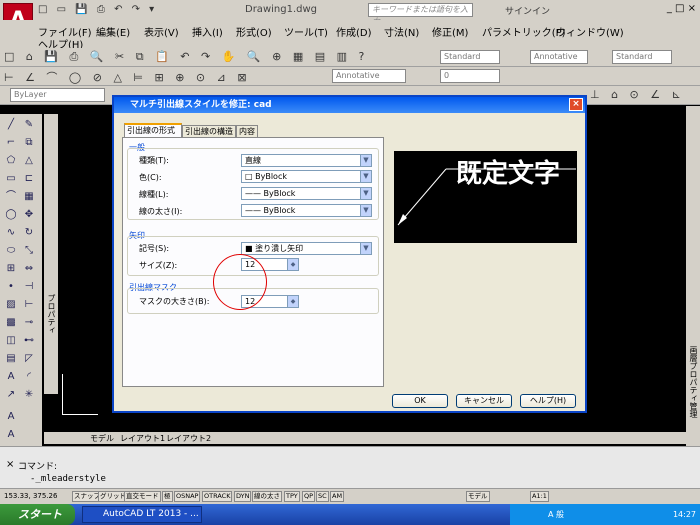  What do you see at coordinates (161, 31) in the screenshot?
I see `menu-view: 表示(V)` at bounding box center [161, 31].